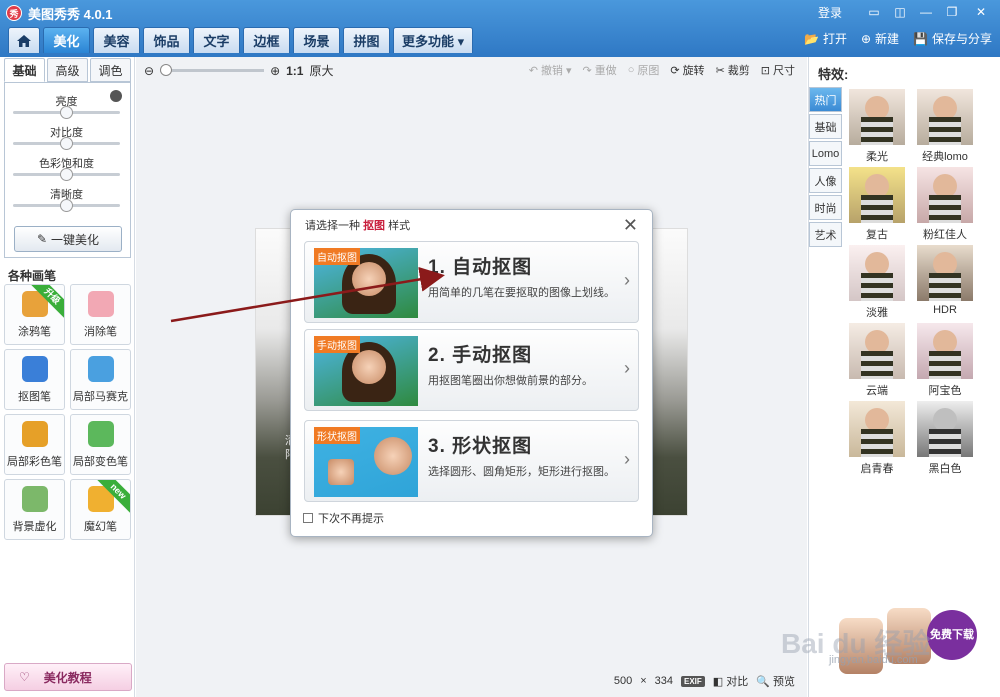  Describe the element at coordinates (778, 70) in the screenshot. I see `resize-button: ⊡ 尺寸` at that location.